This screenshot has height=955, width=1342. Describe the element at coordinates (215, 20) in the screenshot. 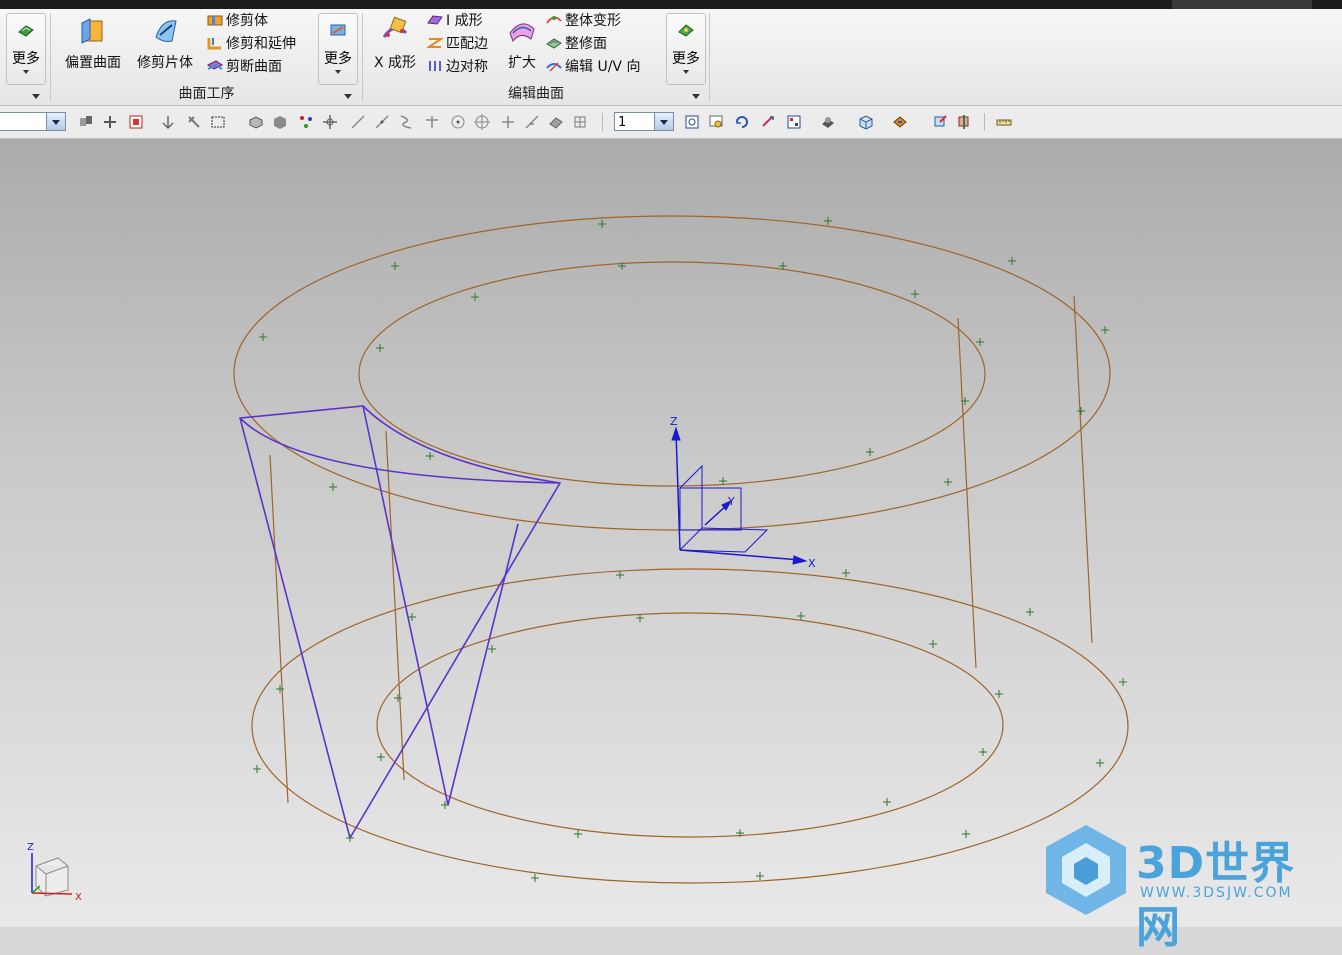

I see `trim-body-icon` at that location.